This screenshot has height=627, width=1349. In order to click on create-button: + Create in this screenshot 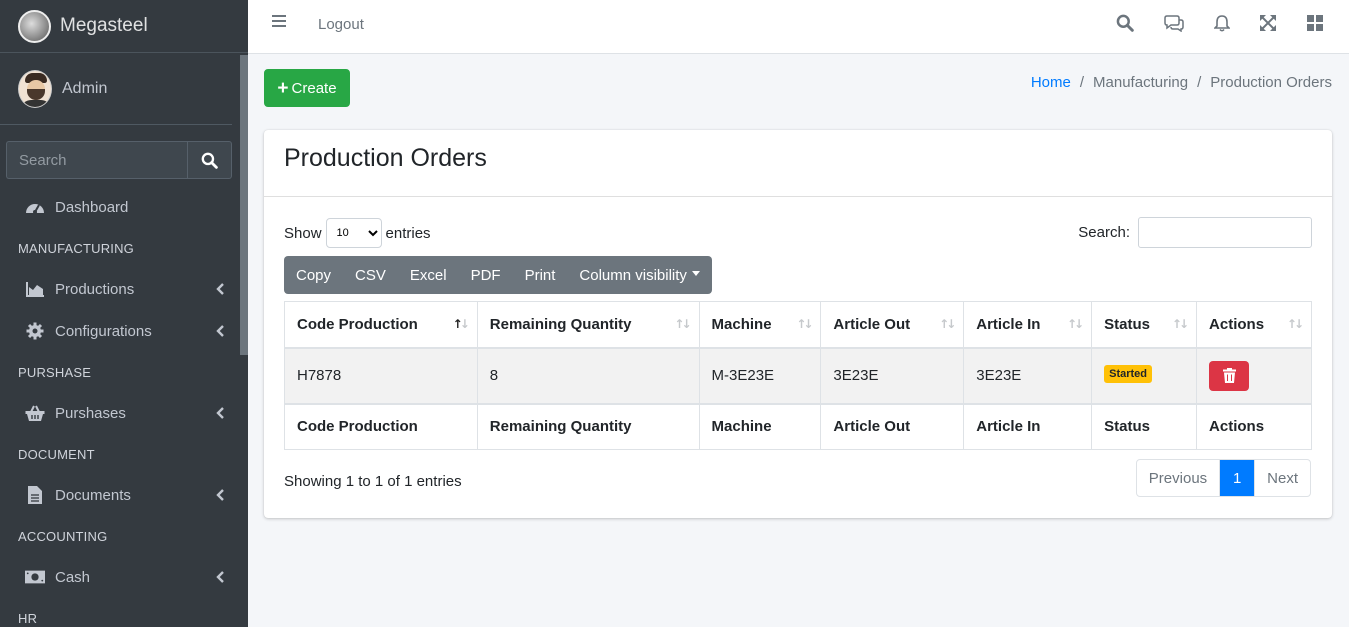, I will do `click(307, 88)`.